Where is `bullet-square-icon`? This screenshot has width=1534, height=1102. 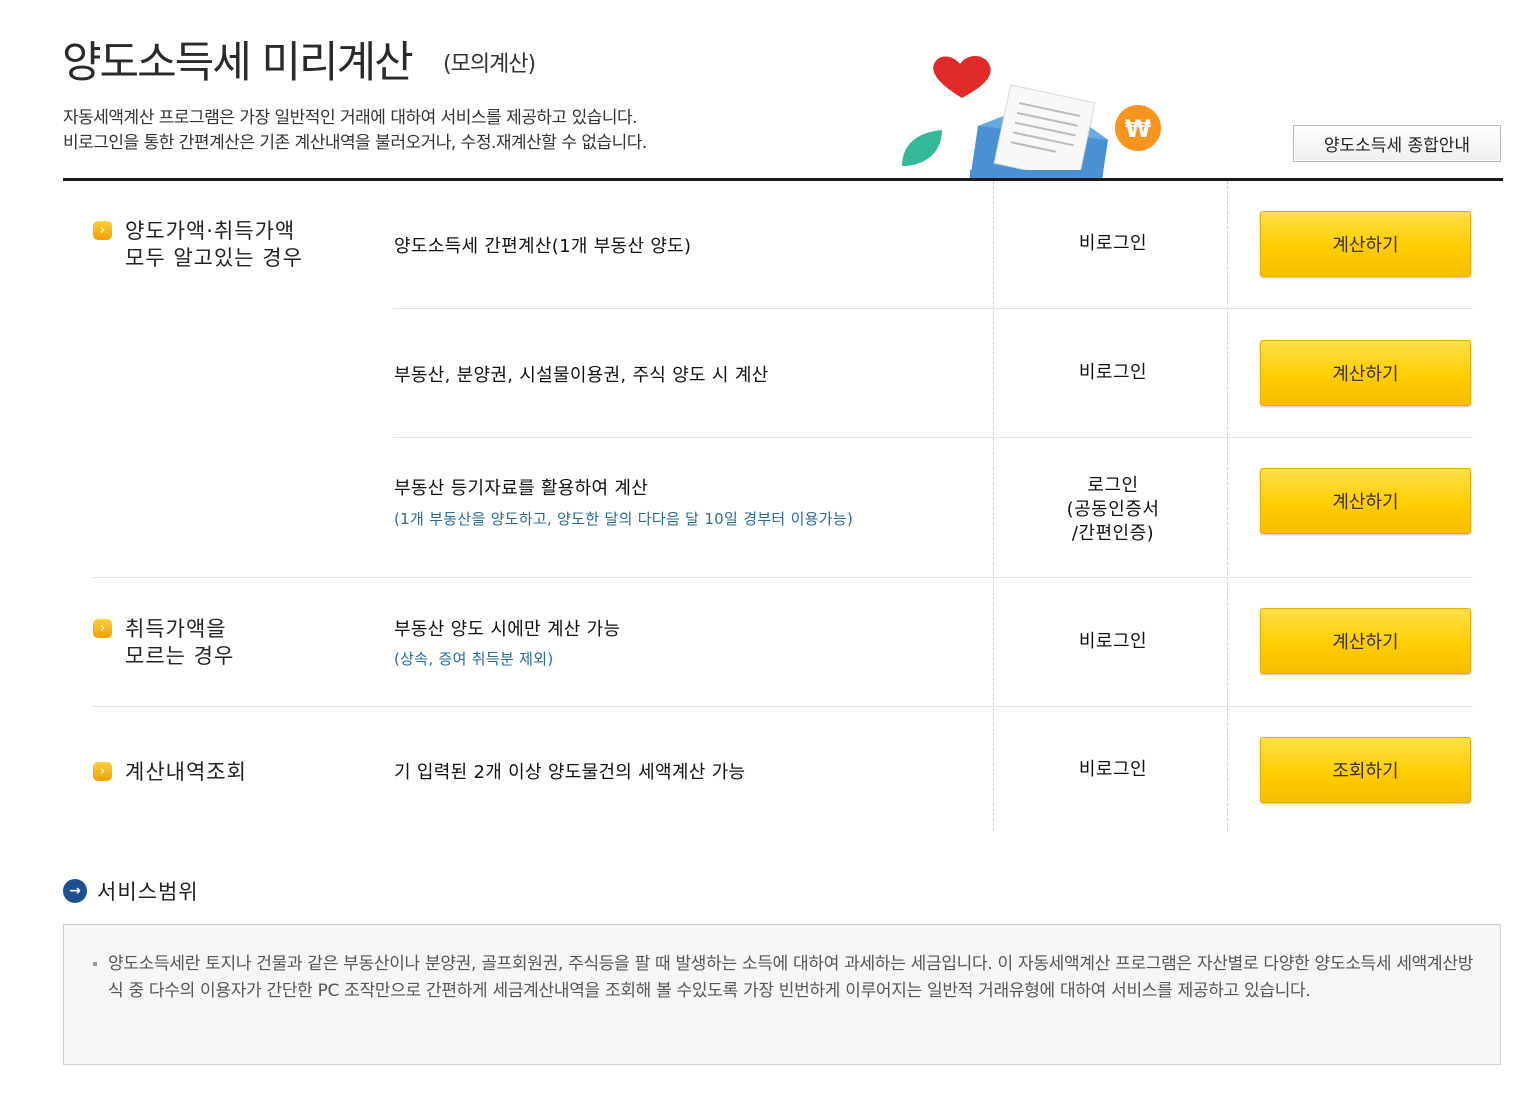
bullet-square-icon is located at coordinates (95, 964).